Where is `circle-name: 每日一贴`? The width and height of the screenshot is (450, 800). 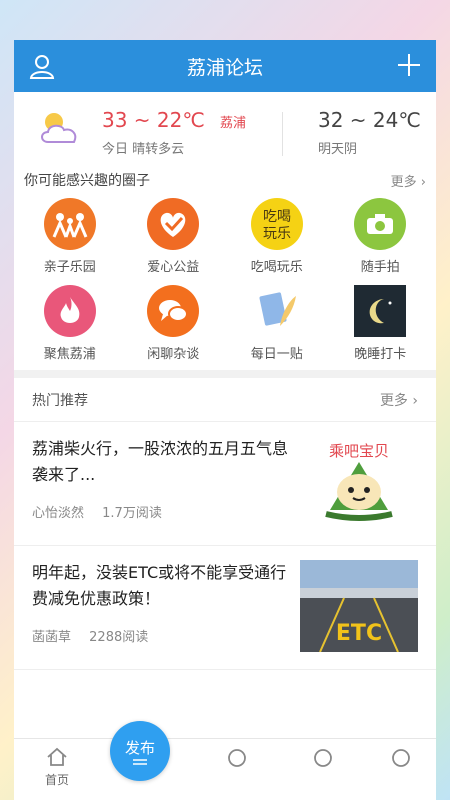
circle-name: 每日一贴 is located at coordinates (276, 354).